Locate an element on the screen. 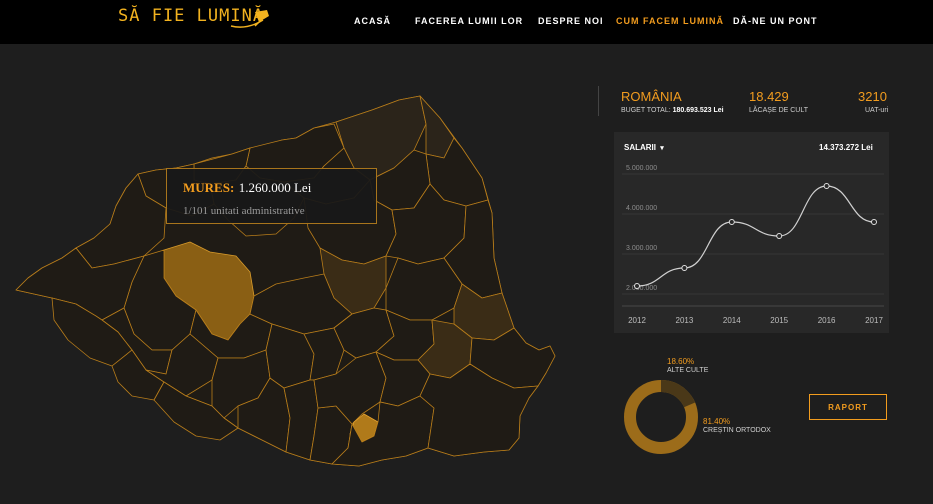 The image size is (933, 504). donut-other-segment is located at coordinates (678, 394).